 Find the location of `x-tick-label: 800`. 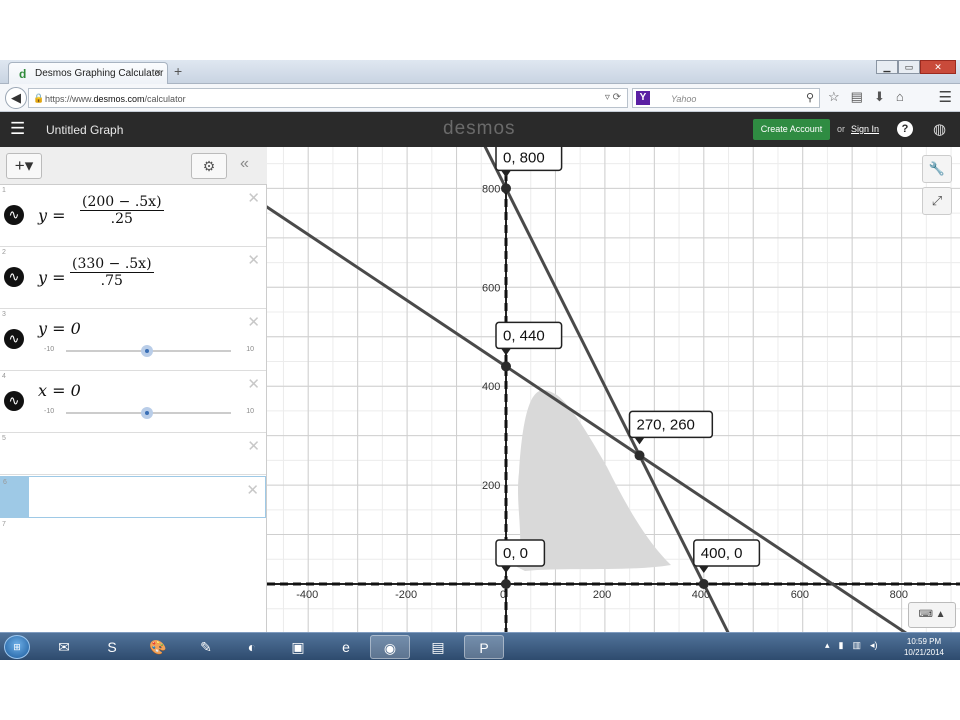

x-tick-label: 800 is located at coordinates (899, 595).